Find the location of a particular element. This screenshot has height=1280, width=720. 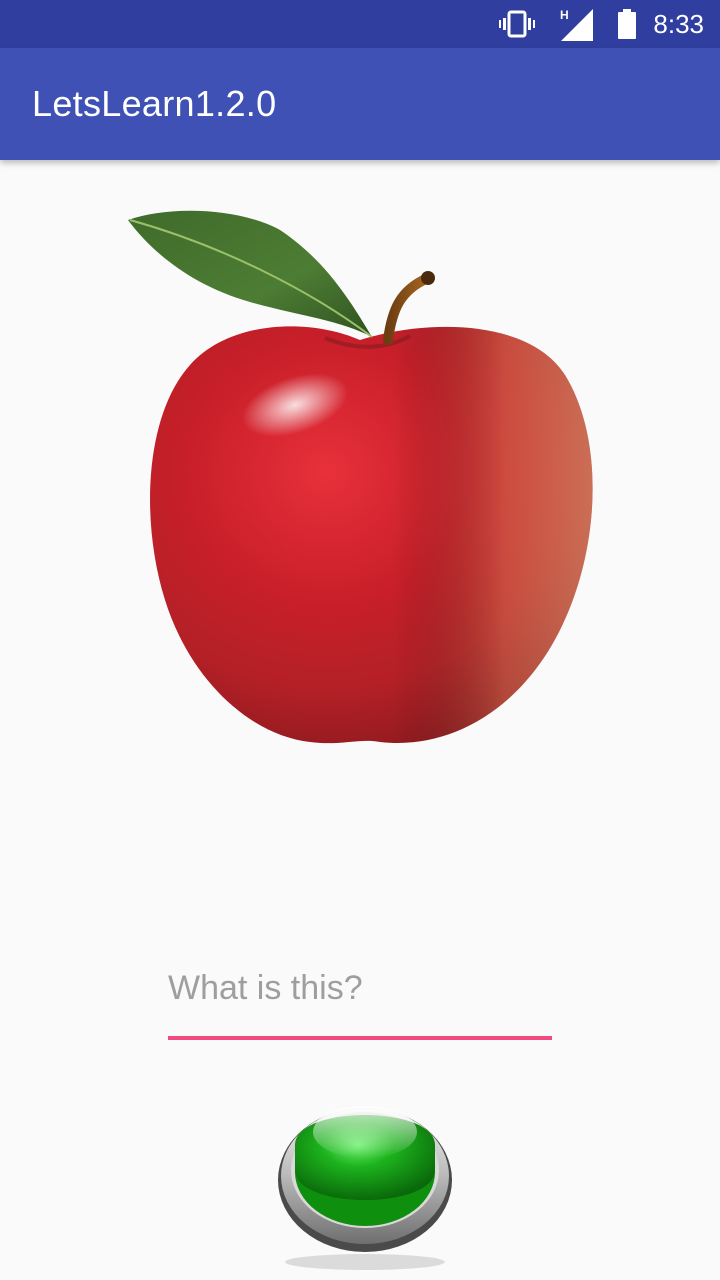

app-toolbar: LetsLearn1.2.0 is located at coordinates (360, 104).